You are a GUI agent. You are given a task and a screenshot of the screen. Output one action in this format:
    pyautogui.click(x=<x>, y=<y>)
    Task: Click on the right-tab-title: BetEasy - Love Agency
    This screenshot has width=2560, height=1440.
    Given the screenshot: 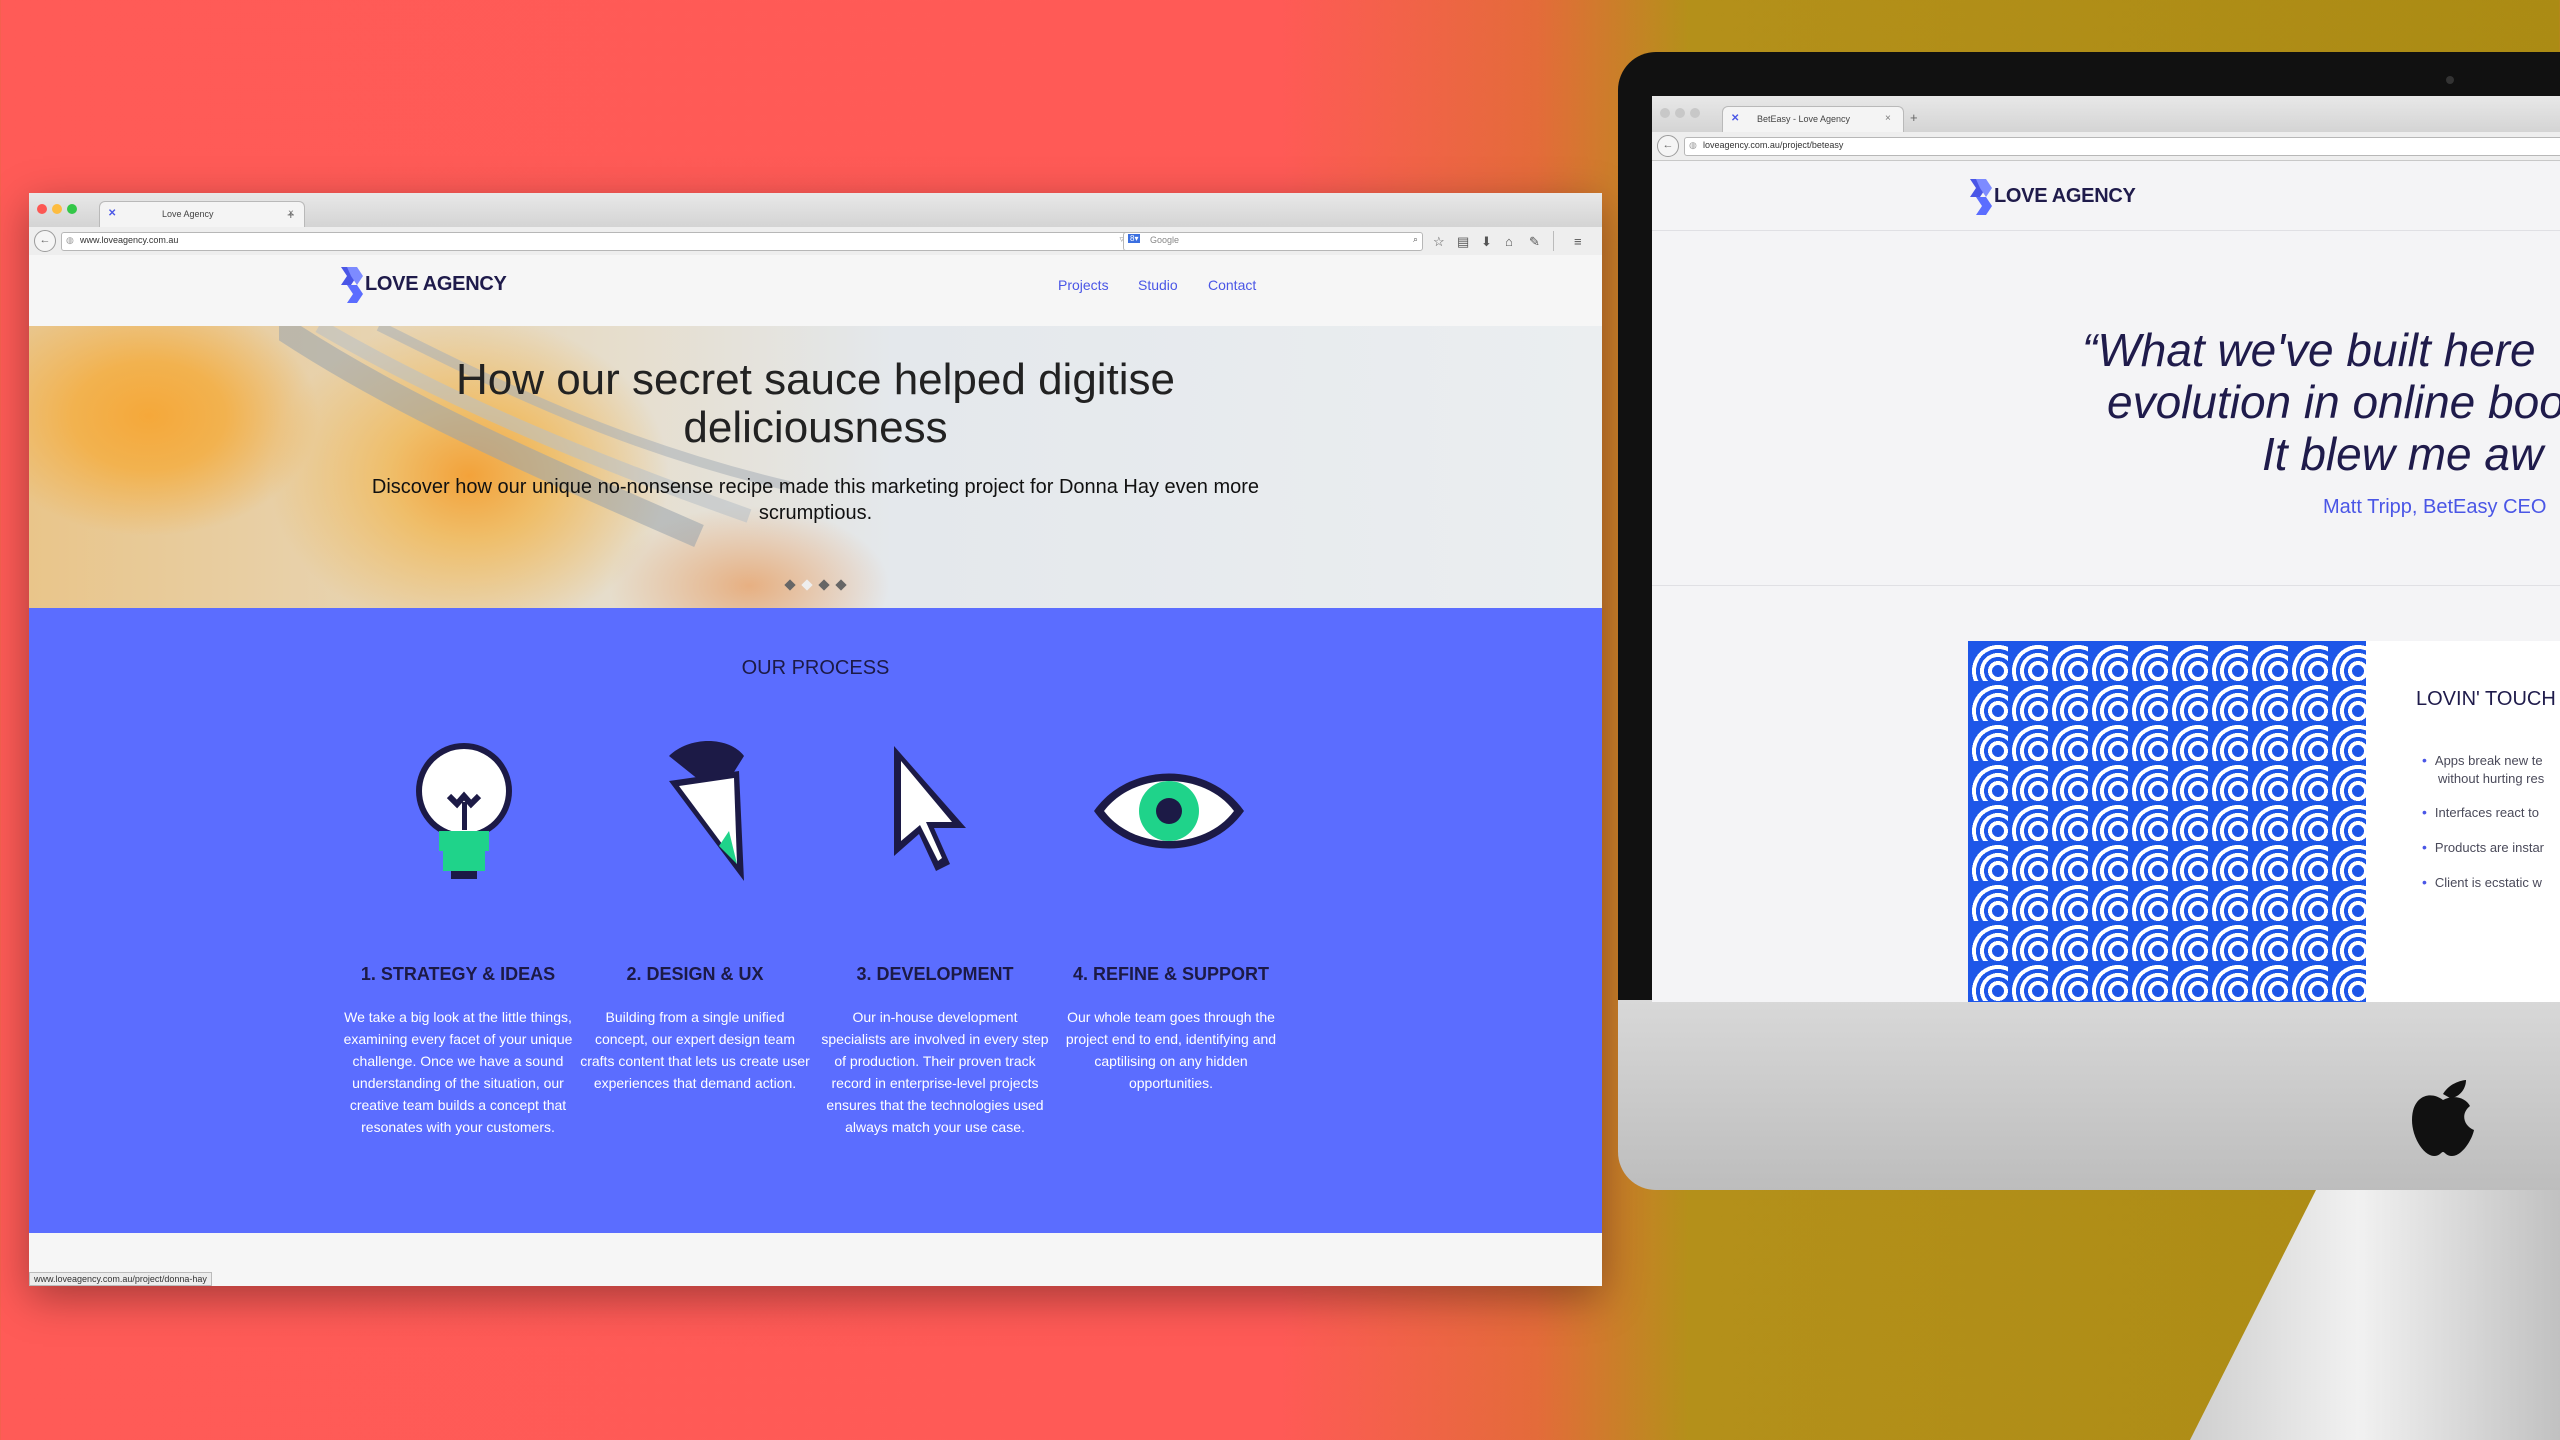 What is the action you would take?
    pyautogui.click(x=1804, y=119)
    